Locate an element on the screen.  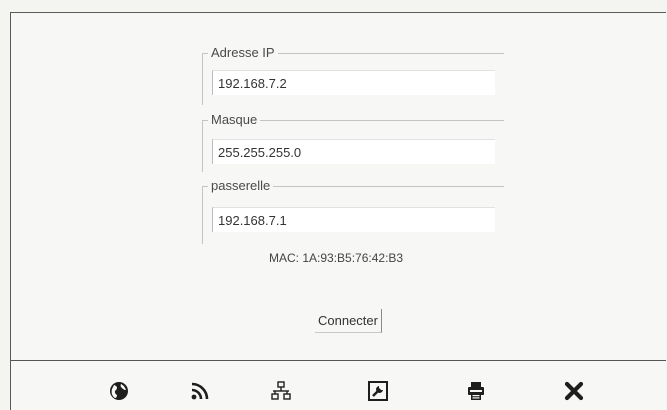
close-icon is located at coordinates (574, 391).